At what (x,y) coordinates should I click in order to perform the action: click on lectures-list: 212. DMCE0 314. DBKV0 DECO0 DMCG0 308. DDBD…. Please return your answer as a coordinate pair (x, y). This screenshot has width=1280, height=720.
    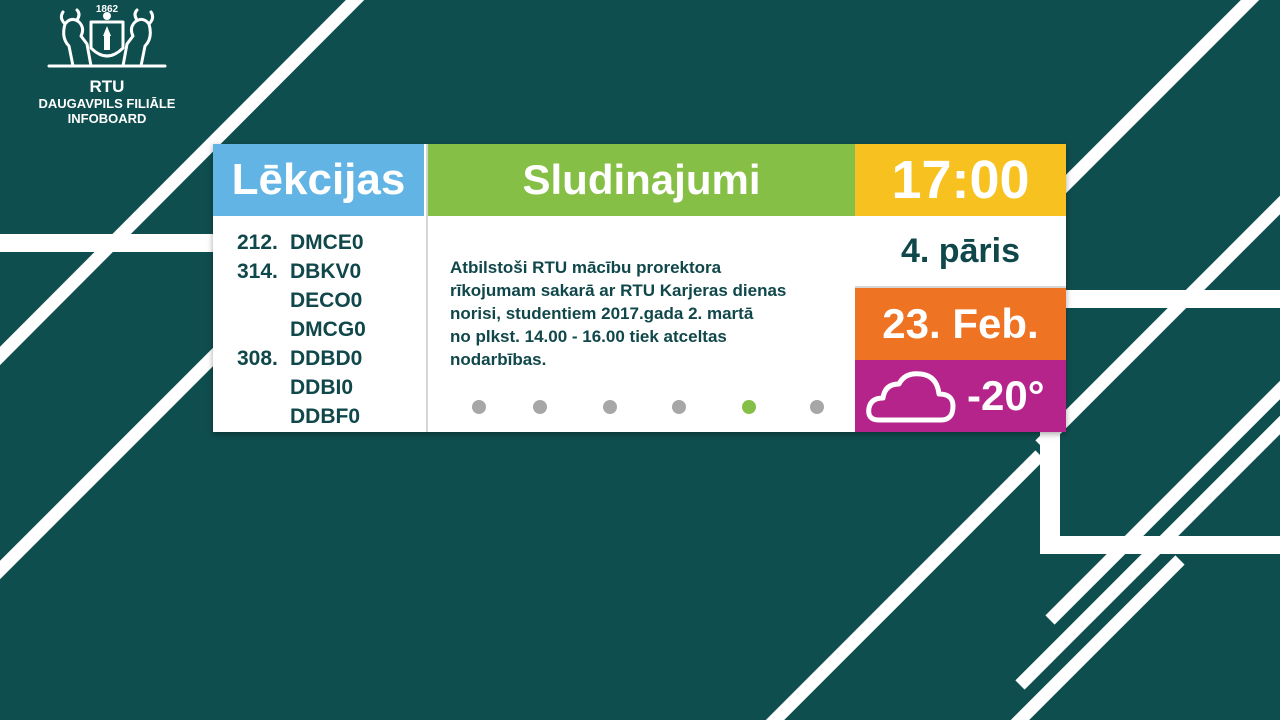
    Looking at the image, I should click on (318, 323).